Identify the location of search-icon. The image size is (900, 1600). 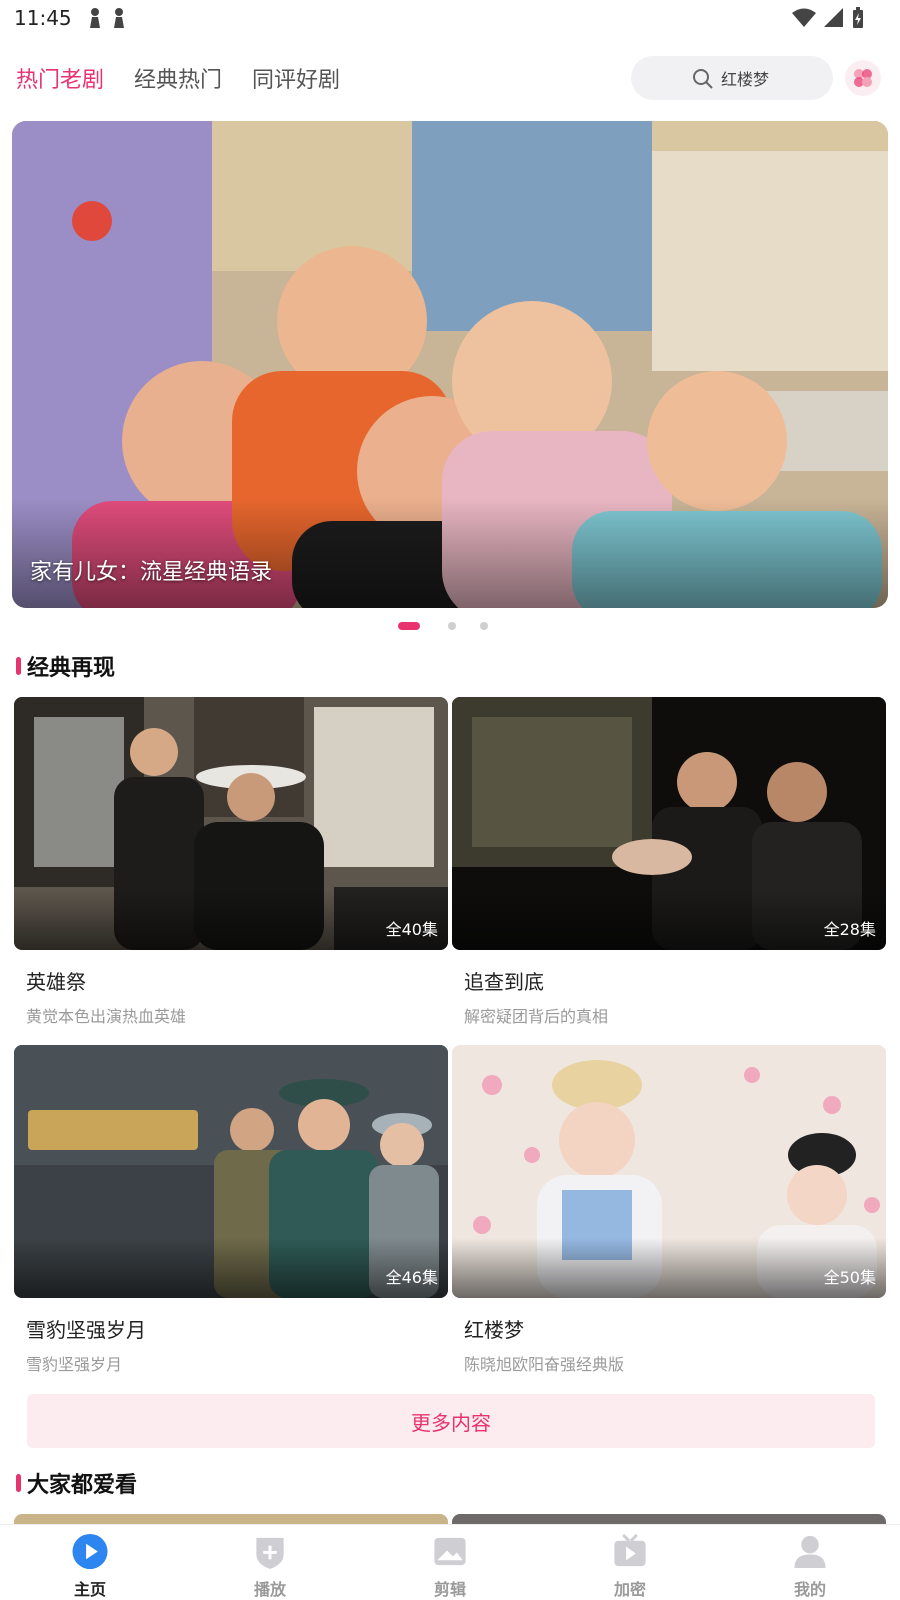
(703, 79).